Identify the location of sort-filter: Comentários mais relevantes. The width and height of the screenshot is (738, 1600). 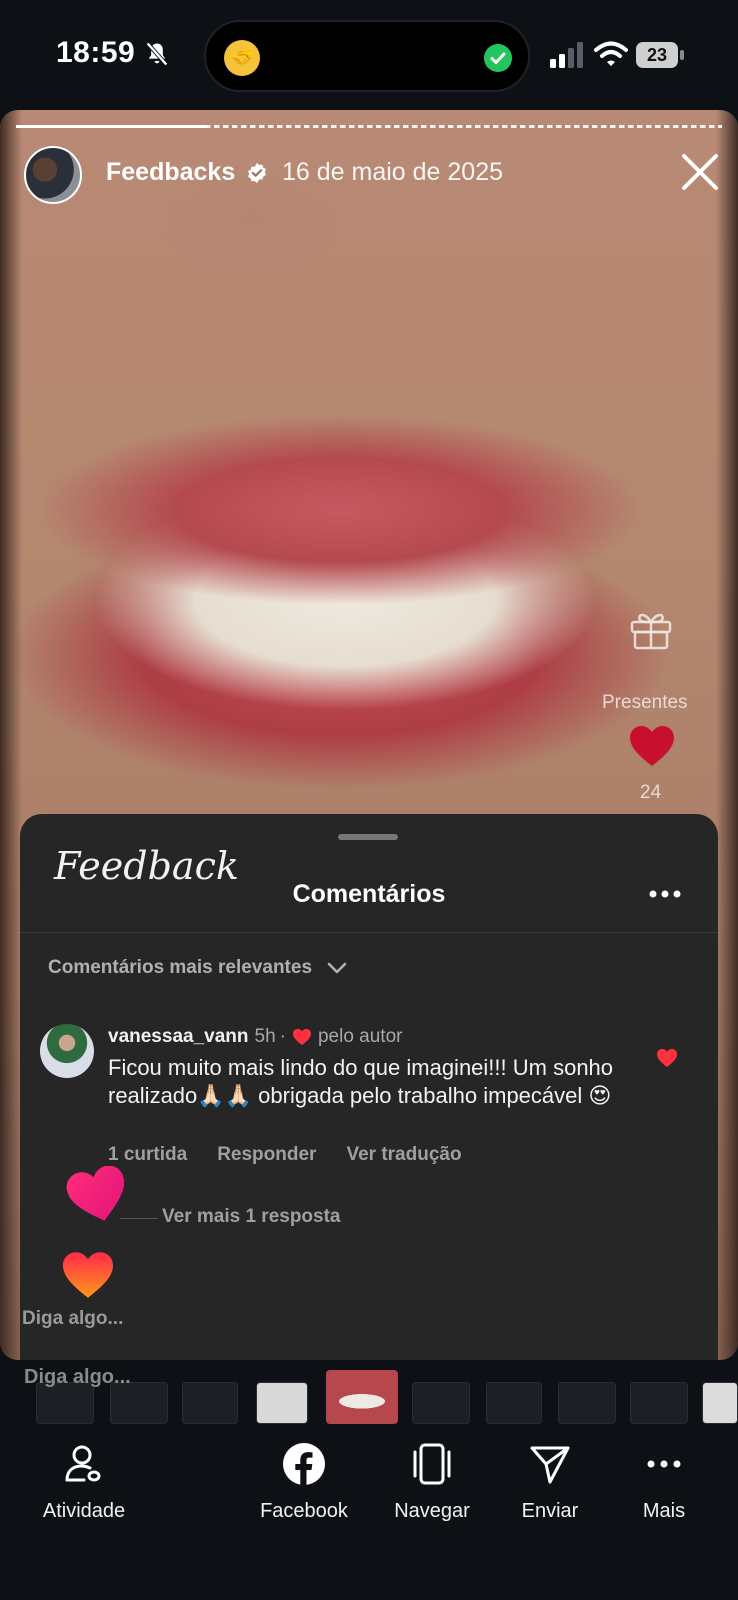
(198, 968).